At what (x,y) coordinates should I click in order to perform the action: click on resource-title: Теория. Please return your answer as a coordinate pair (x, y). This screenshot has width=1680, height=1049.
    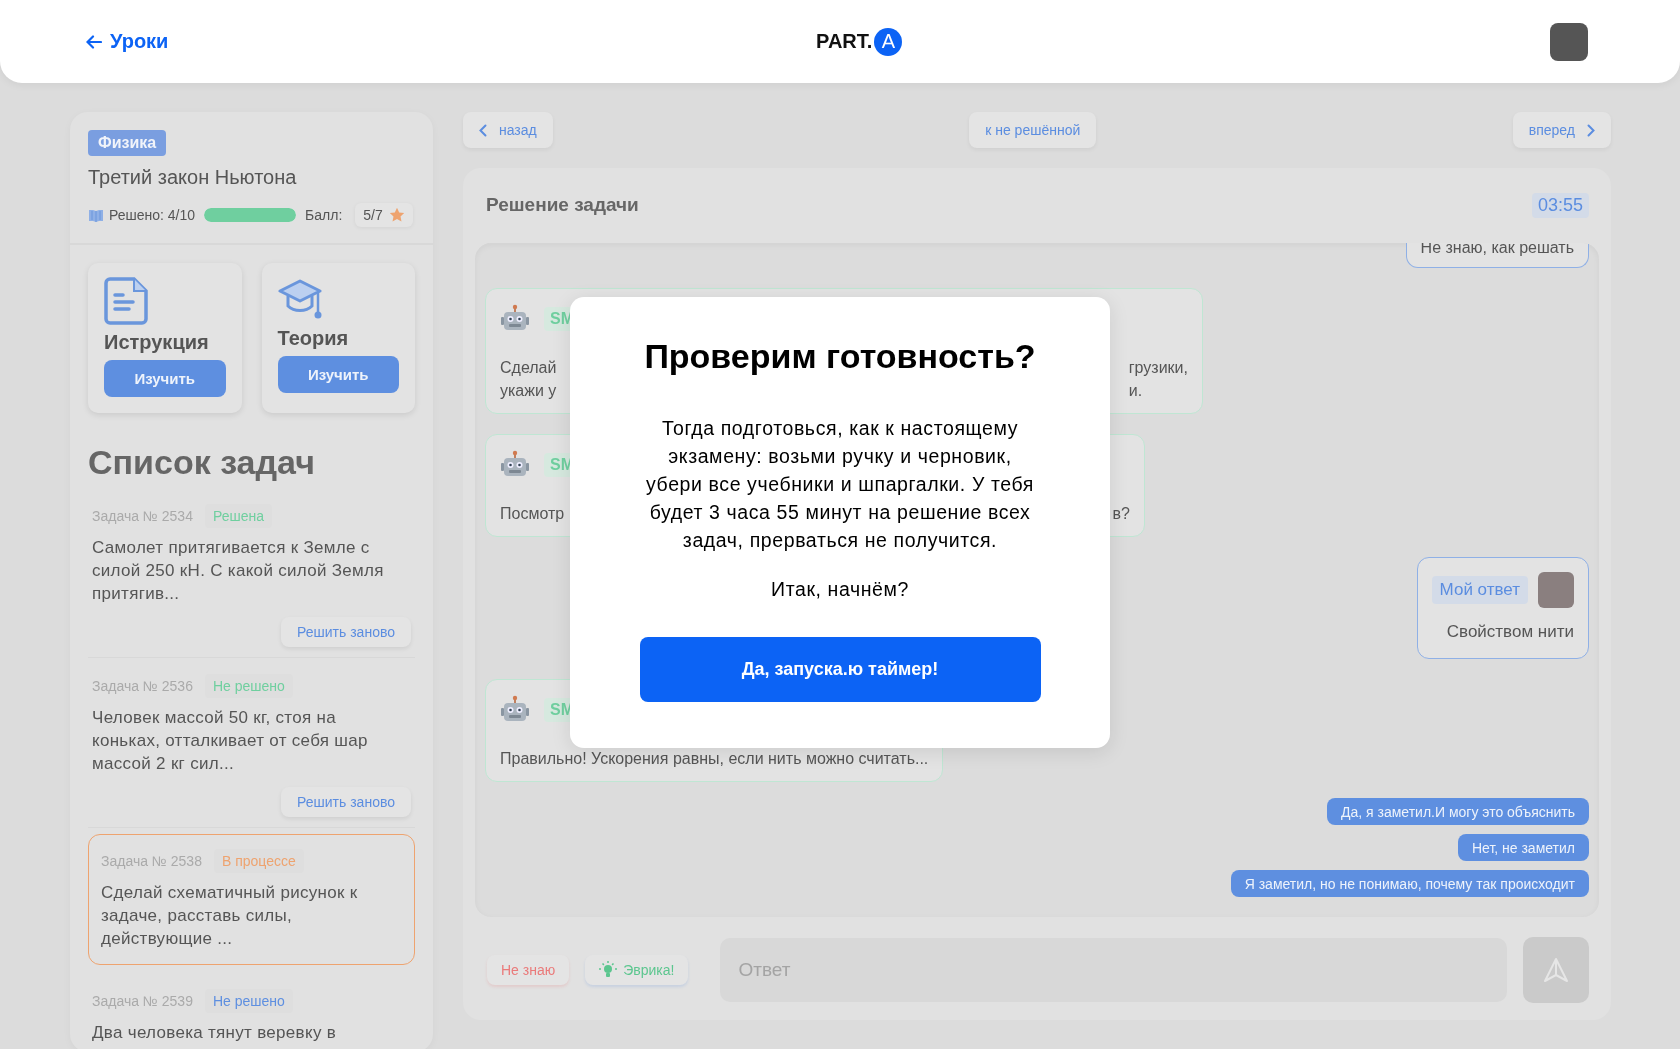
    Looking at the image, I should click on (313, 338).